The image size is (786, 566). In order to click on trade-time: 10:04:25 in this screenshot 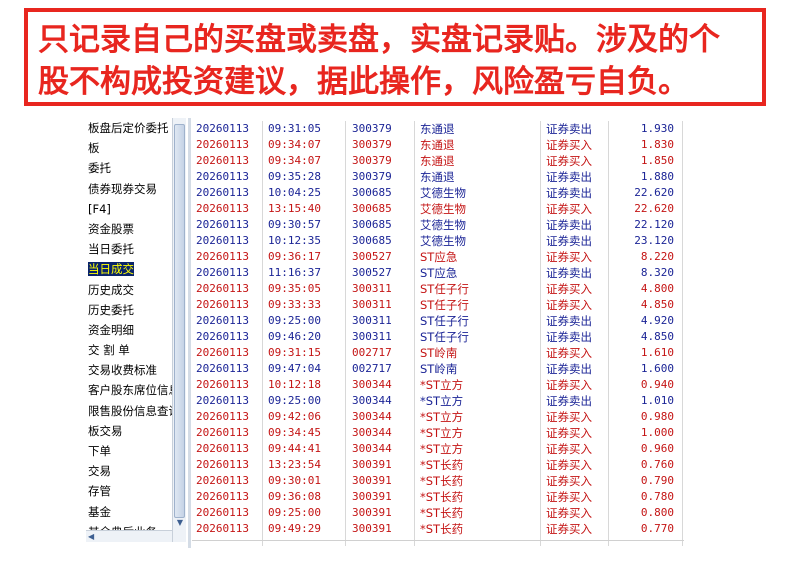, I will do `click(294, 192)`.